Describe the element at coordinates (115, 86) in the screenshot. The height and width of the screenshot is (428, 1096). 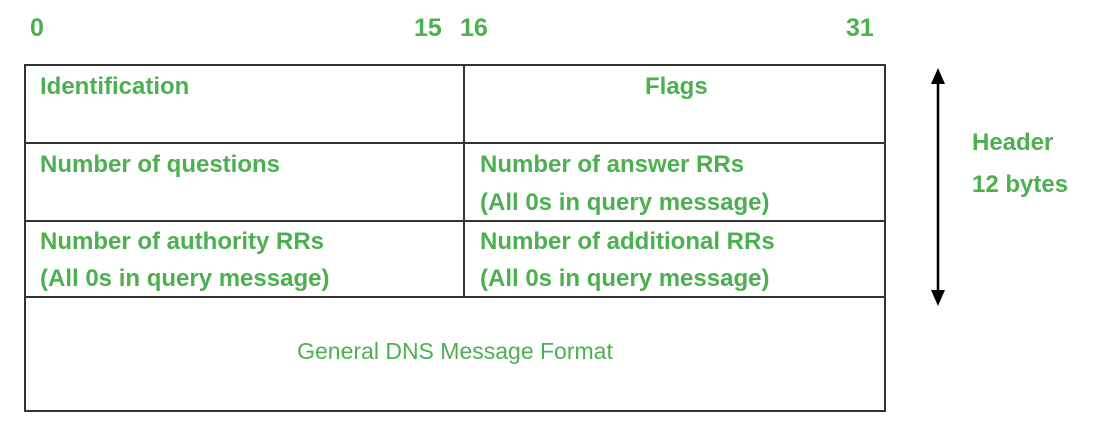
I see `identification-field: Identification` at that location.